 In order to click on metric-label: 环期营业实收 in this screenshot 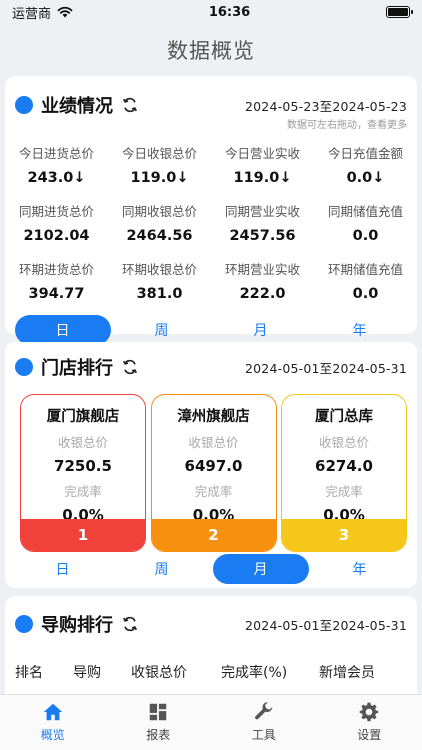, I will do `click(262, 269)`.